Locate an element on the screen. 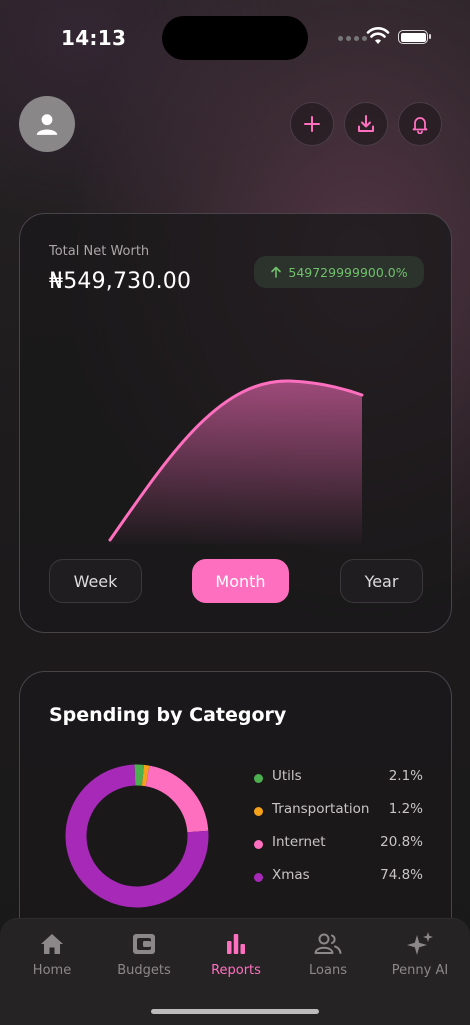  spending-donut-chart is located at coordinates (137, 836).